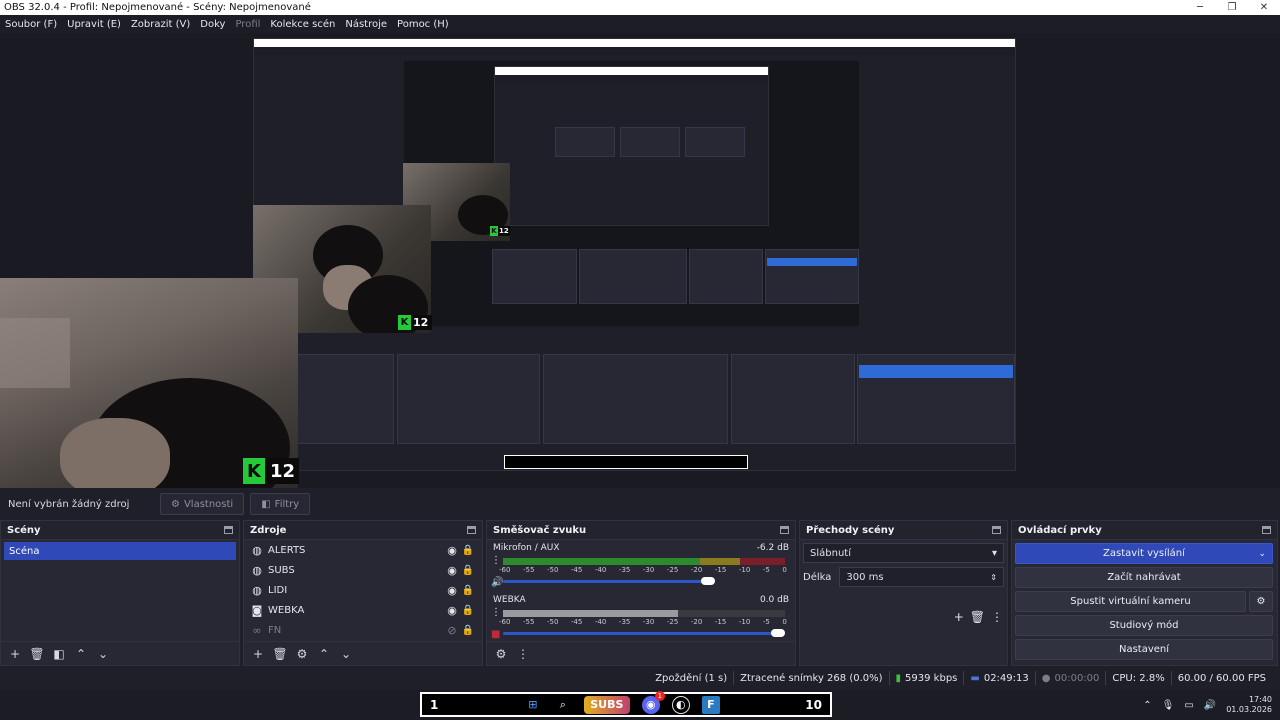 Image resolution: width=1280 pixels, height=720 pixels. Describe the element at coordinates (540, 530) in the screenshot. I see `mixer-title: Směšovač zvuku` at that location.